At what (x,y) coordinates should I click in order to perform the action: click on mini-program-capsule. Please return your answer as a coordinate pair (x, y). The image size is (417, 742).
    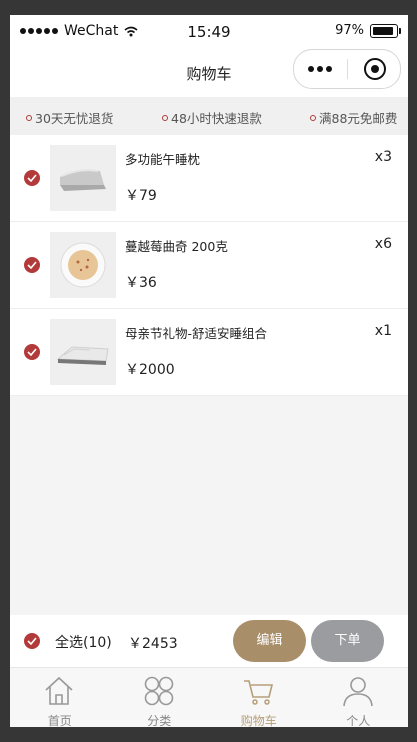
    Looking at the image, I should click on (347, 69).